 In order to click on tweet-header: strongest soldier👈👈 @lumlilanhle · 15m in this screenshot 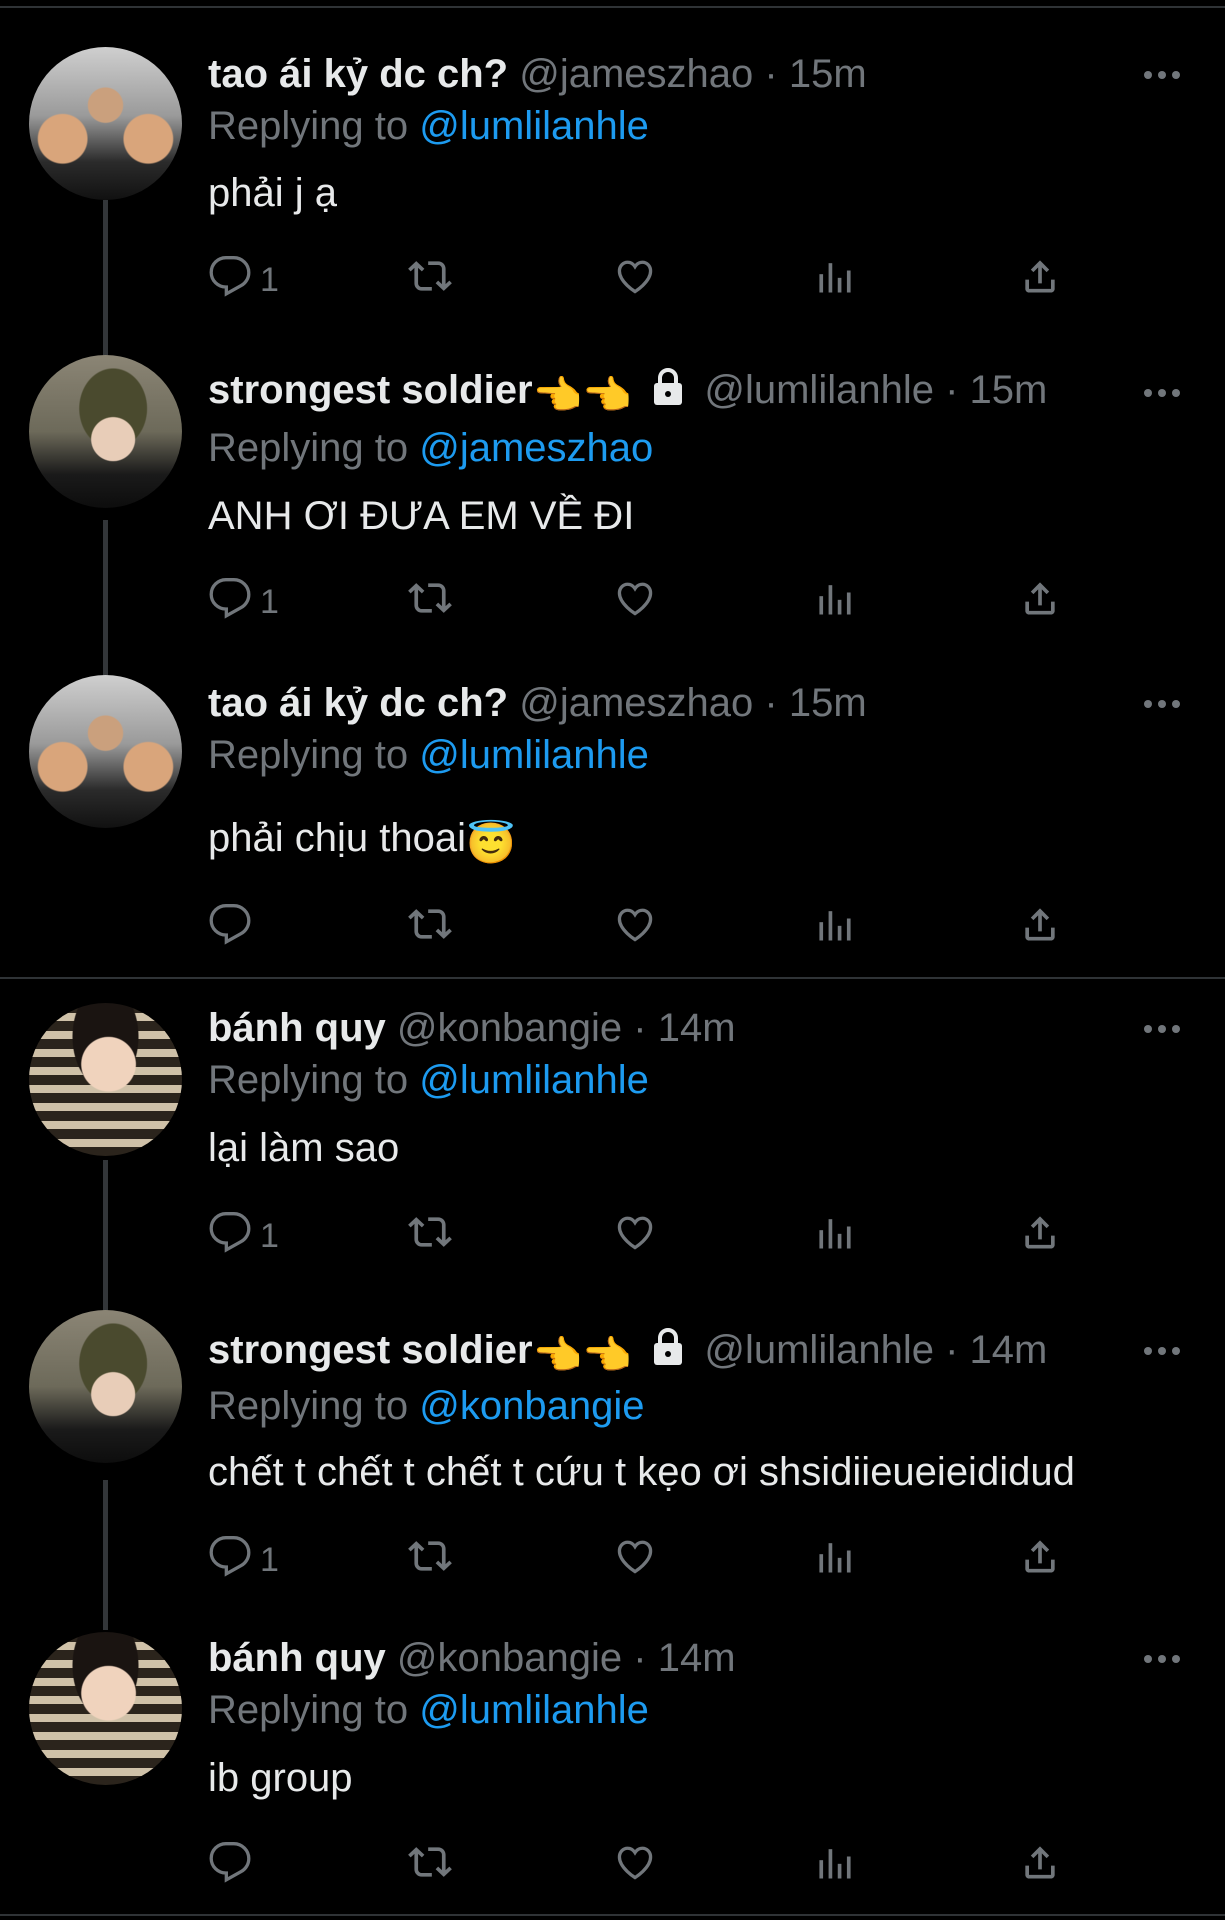, I will do `click(627, 390)`.